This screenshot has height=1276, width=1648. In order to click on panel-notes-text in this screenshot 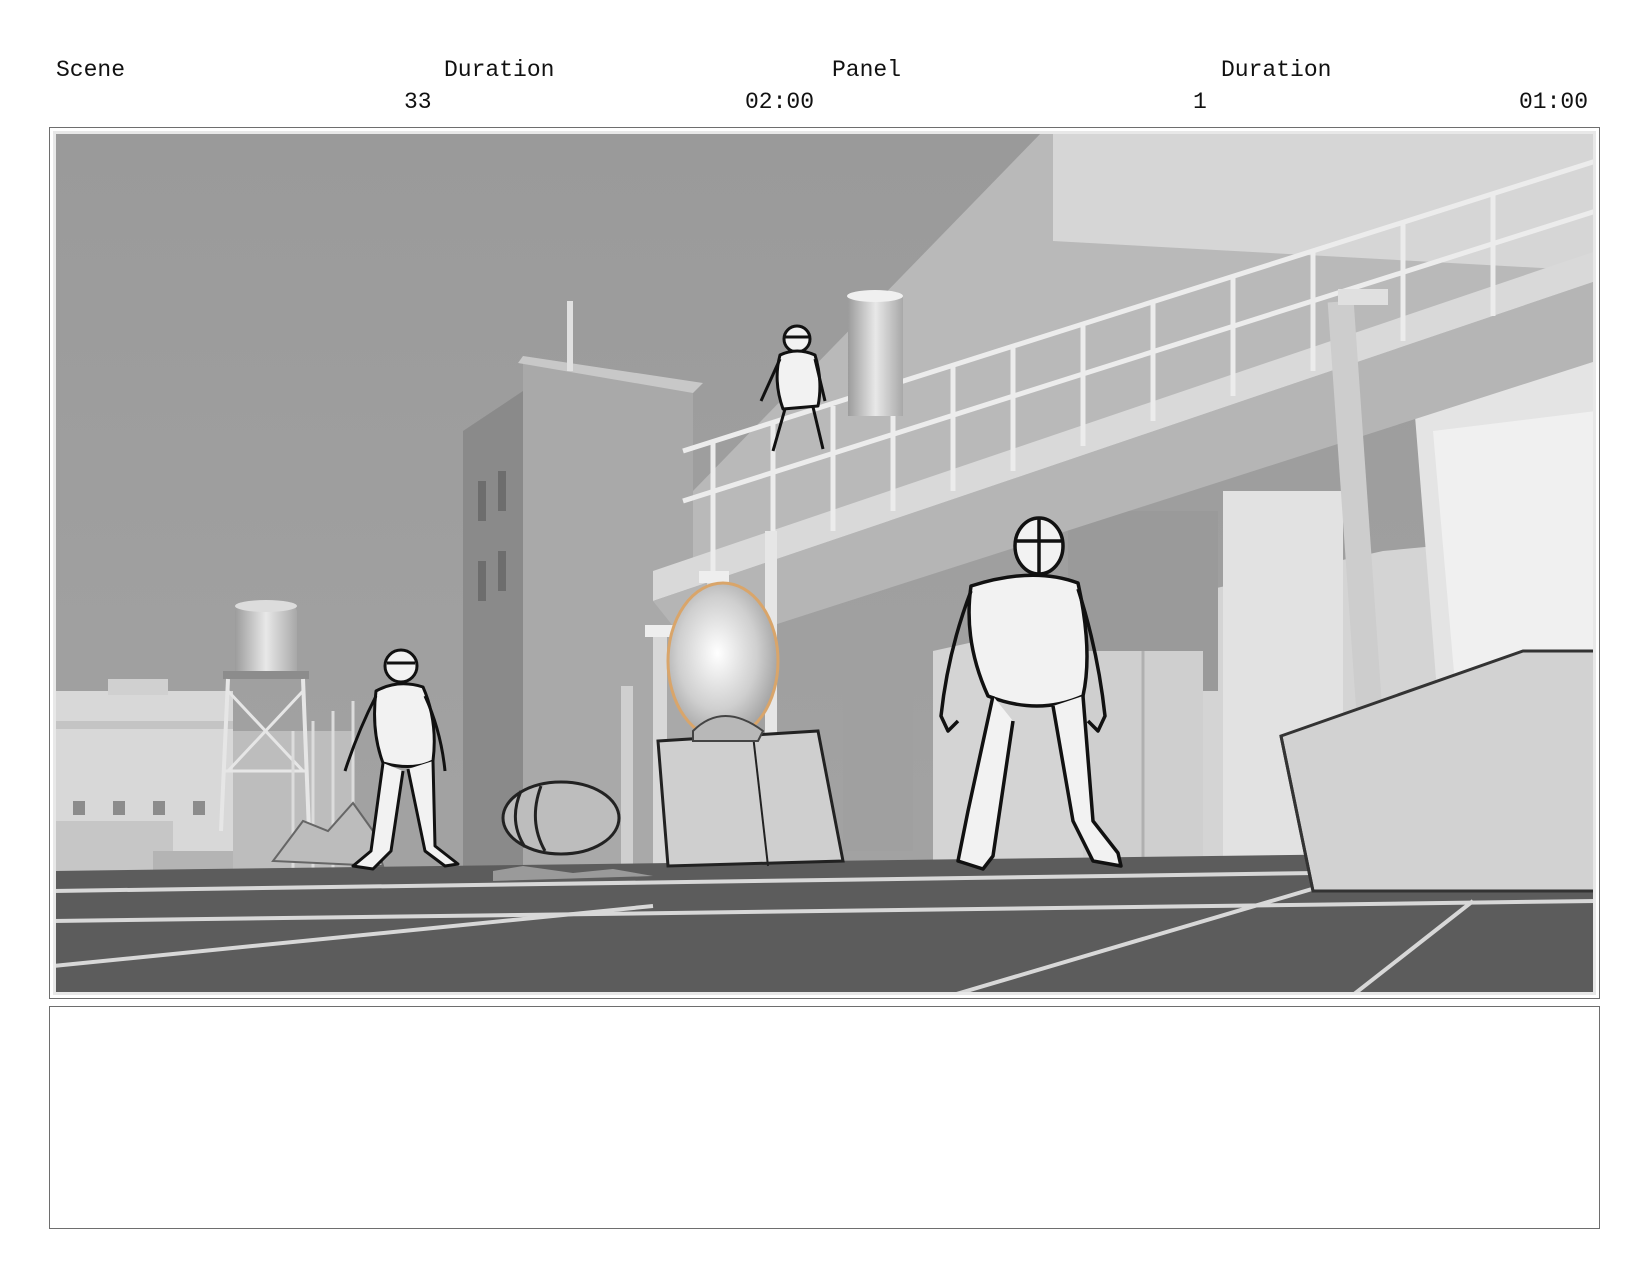, I will do `click(824, 1019)`.